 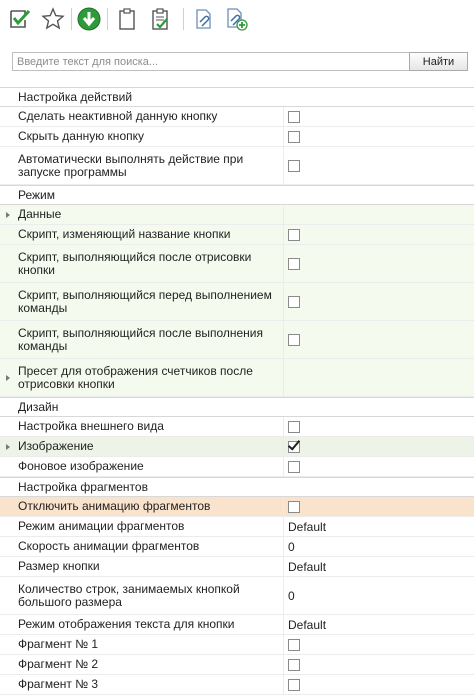 What do you see at coordinates (237, 487) in the screenshot?
I see `category-header: Настройка фрагментов` at bounding box center [237, 487].